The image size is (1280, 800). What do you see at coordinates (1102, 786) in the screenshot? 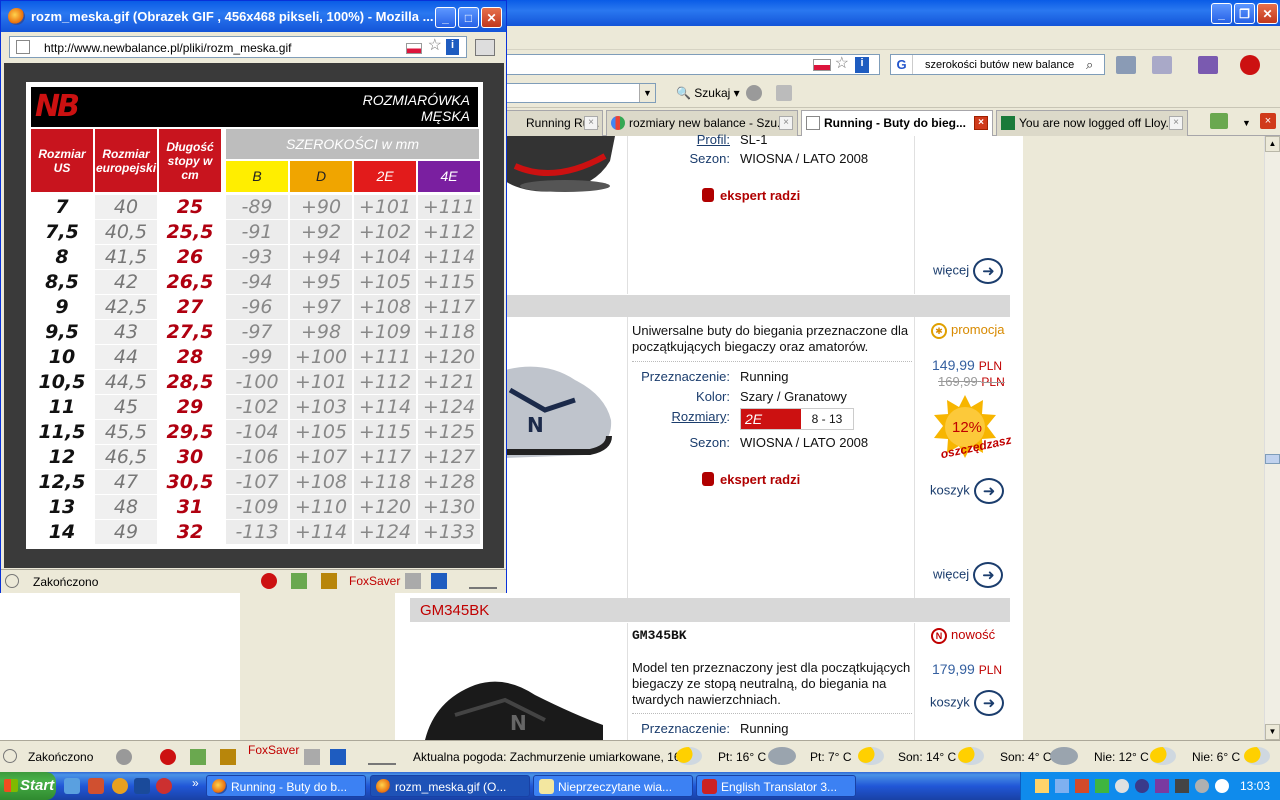
I see `signal-icon` at bounding box center [1102, 786].